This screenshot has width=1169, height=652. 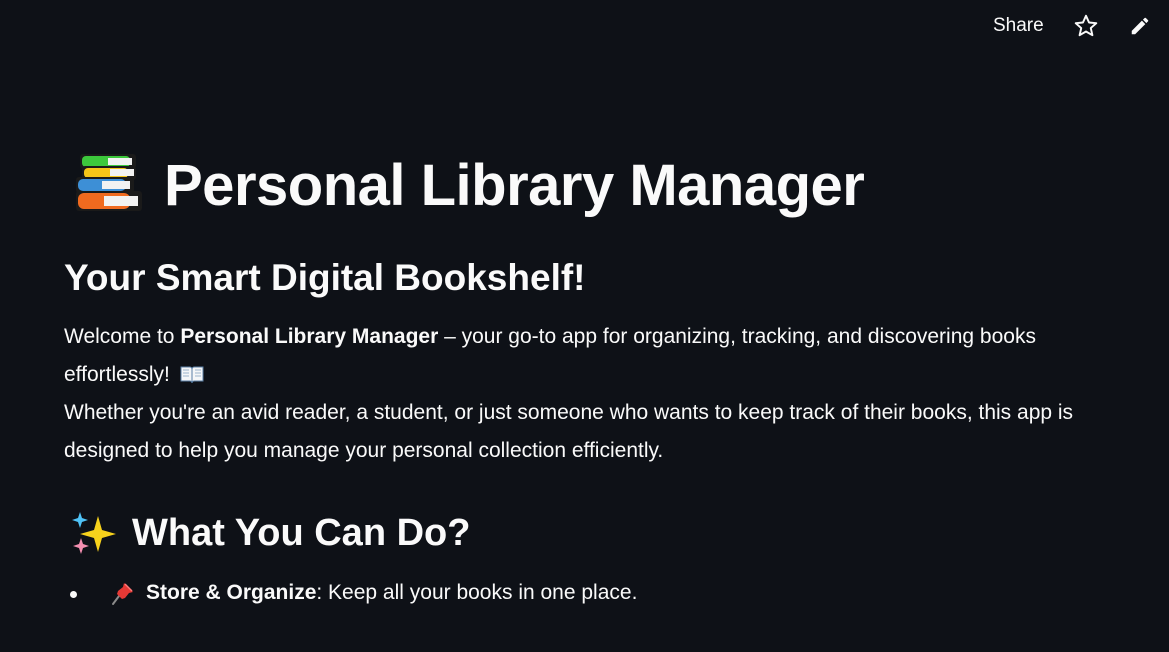 I want to click on books-icon, so click(x=109, y=182).